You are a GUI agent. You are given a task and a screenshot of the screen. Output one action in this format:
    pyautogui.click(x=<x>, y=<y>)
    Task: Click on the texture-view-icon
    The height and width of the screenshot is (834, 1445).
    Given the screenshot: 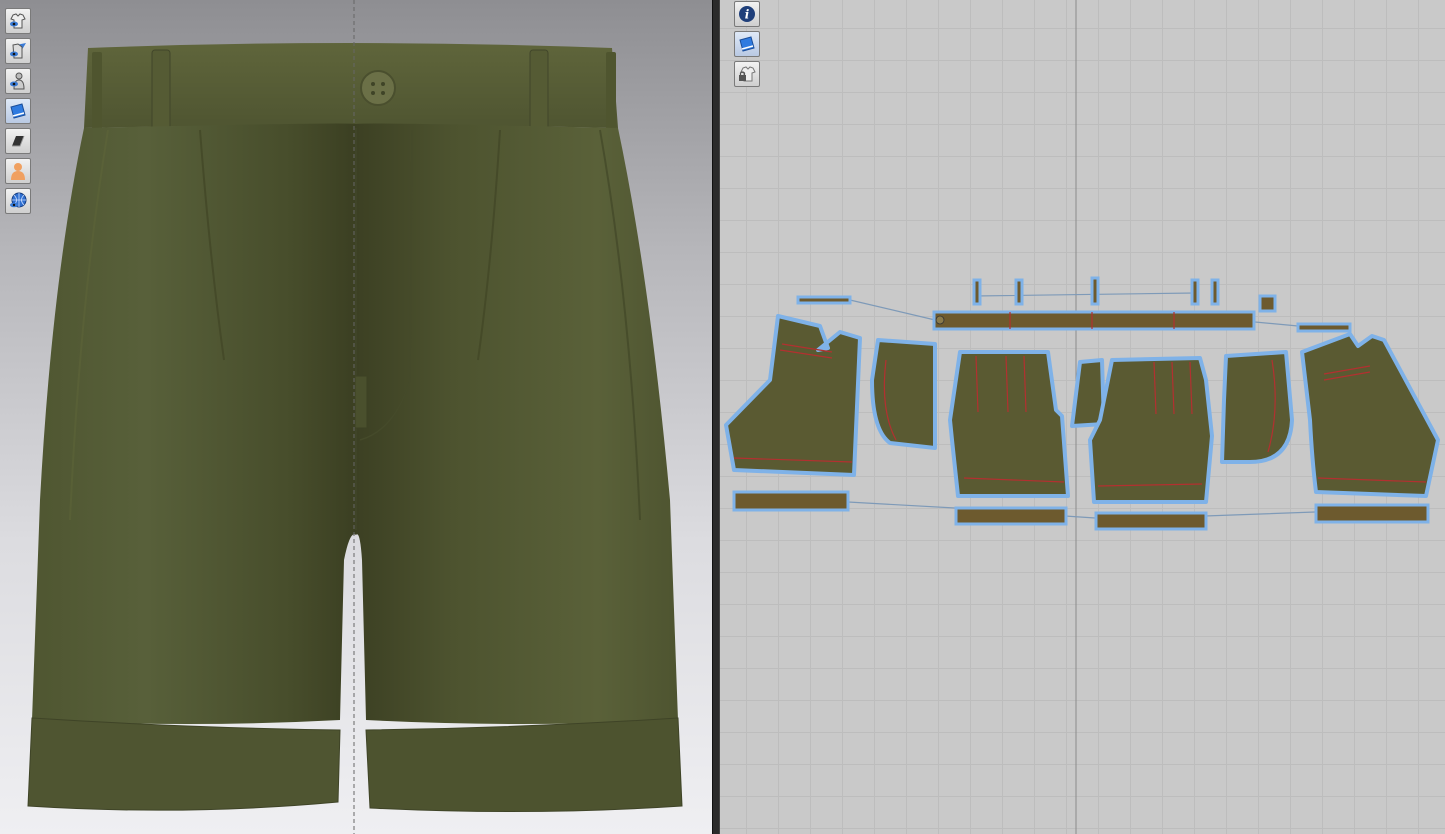 What is the action you would take?
    pyautogui.click(x=747, y=44)
    